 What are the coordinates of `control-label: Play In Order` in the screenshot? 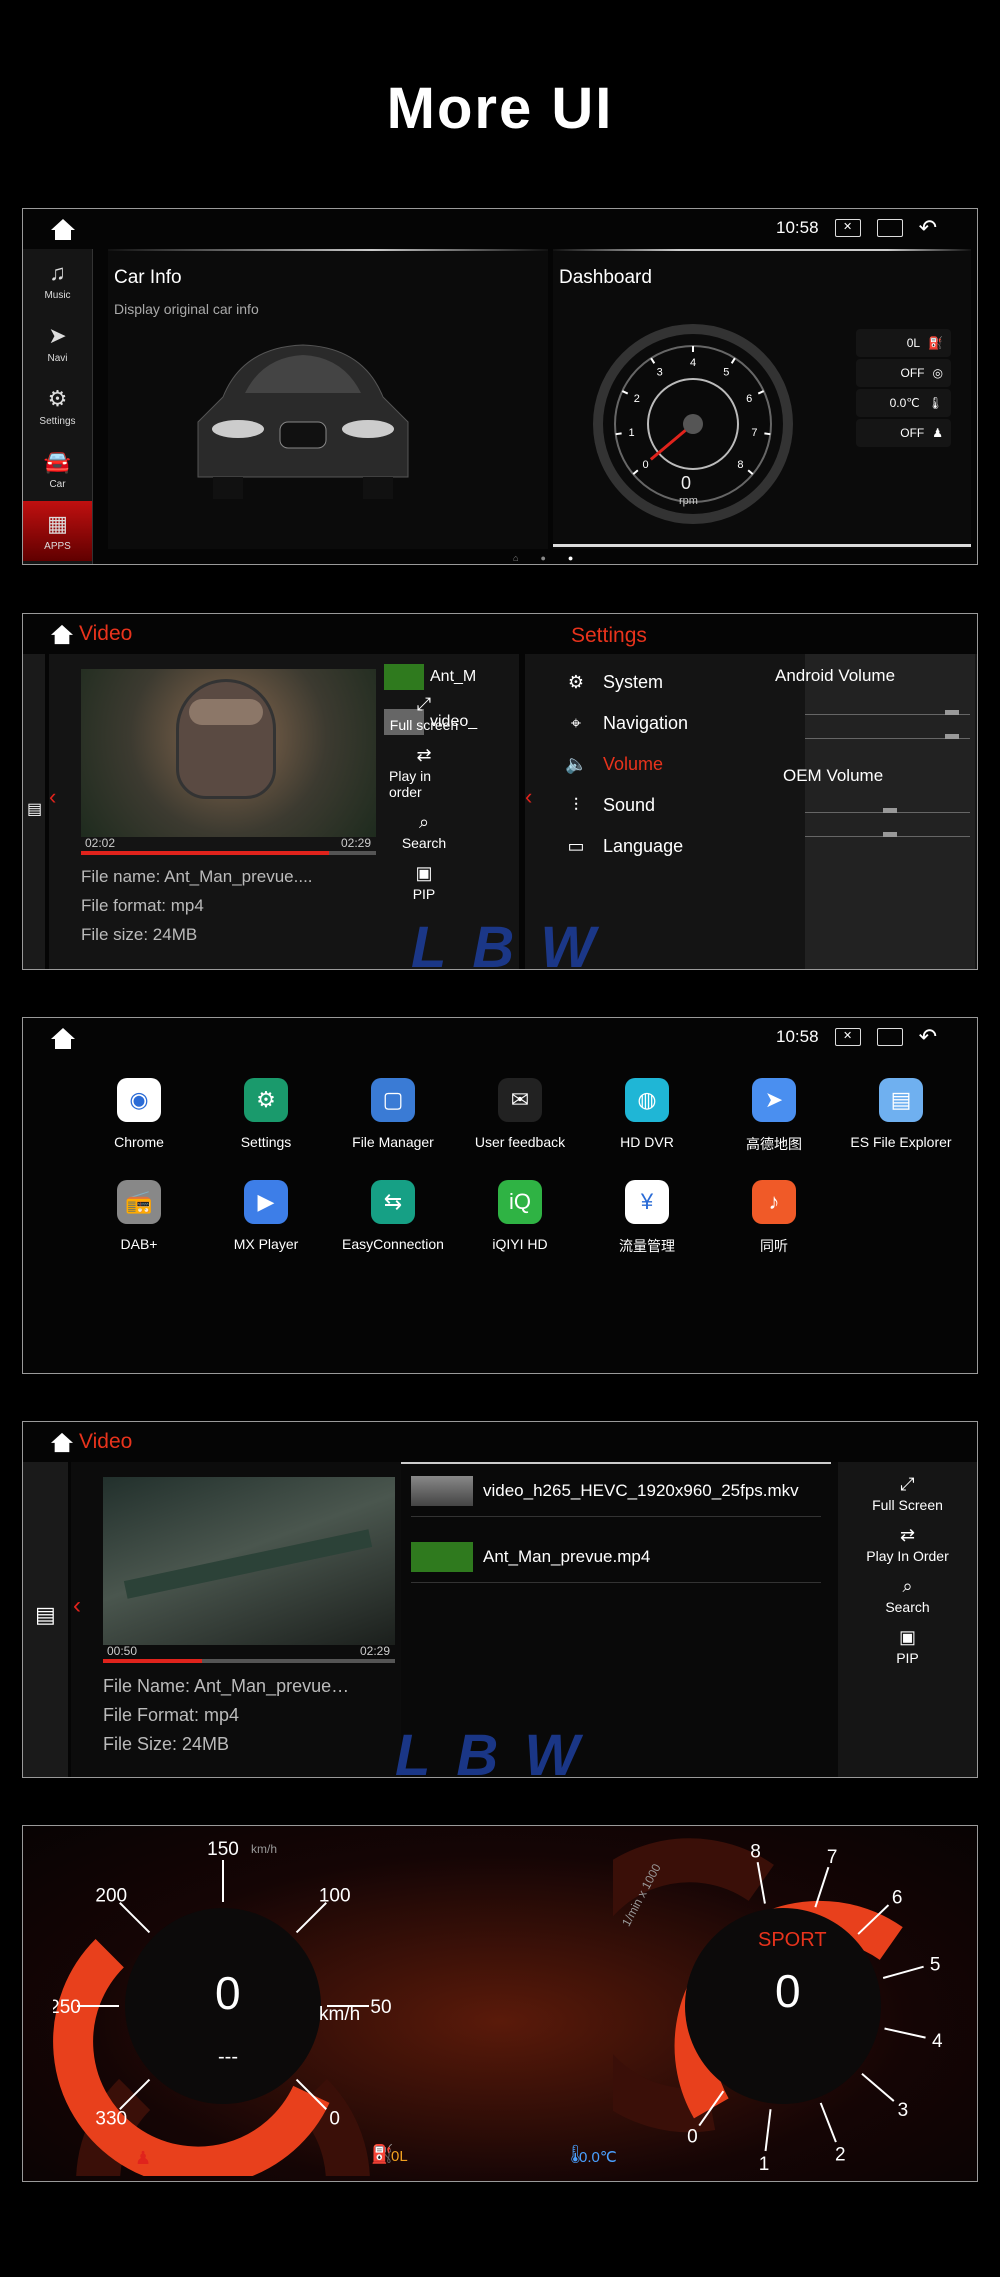 It's located at (907, 1556).